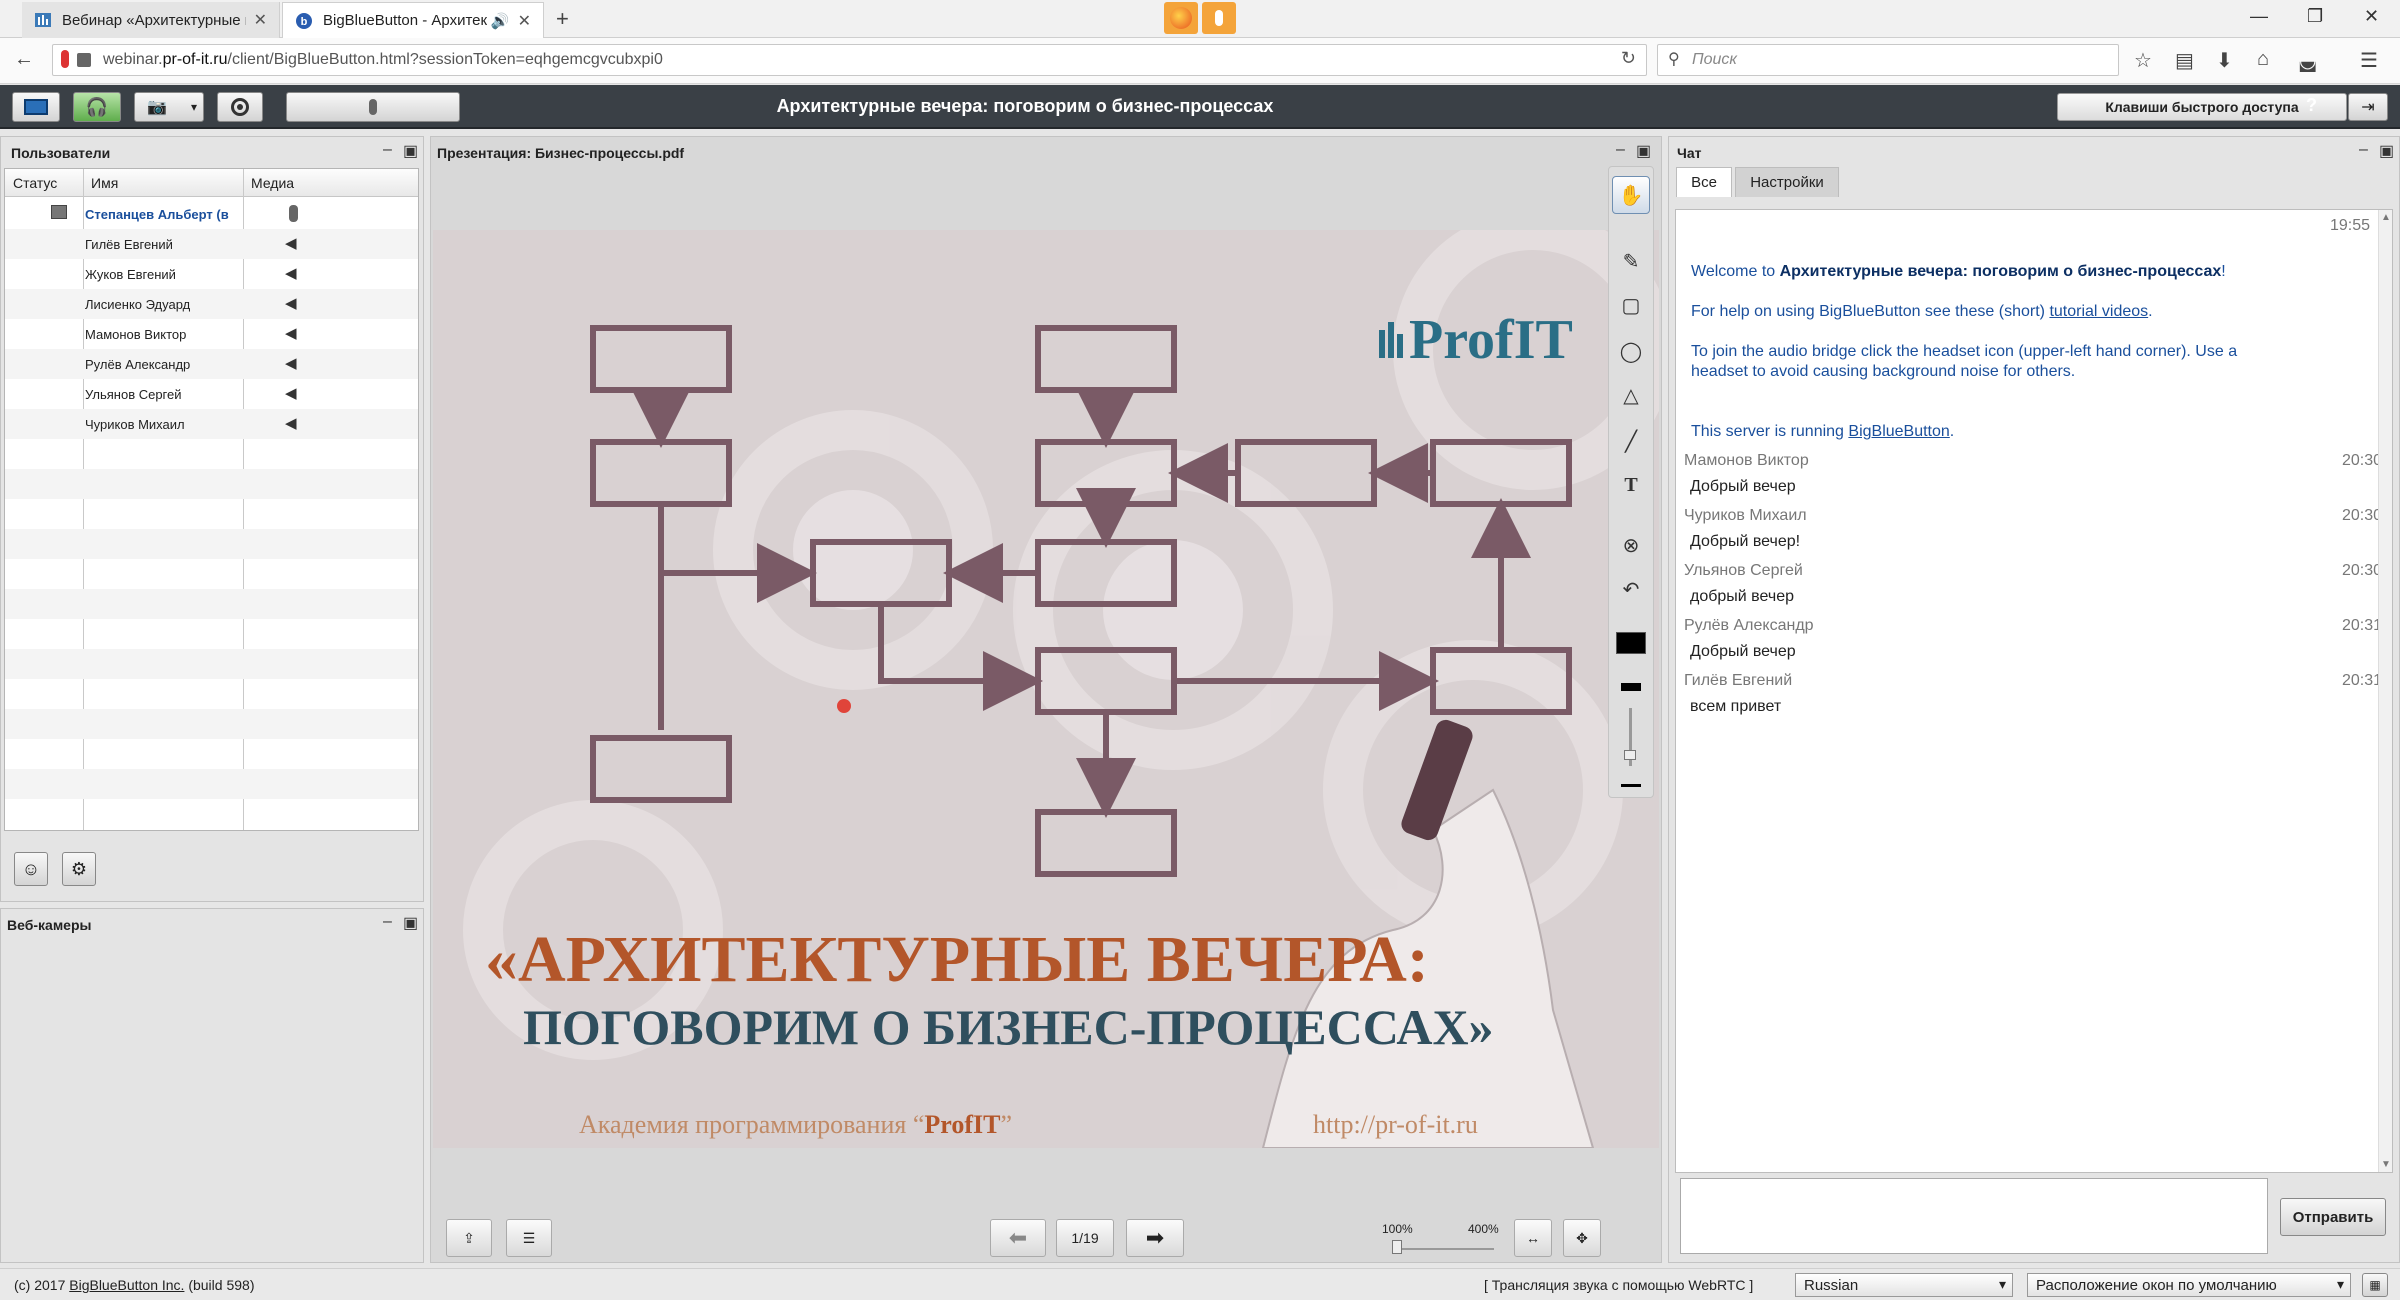 The image size is (2400, 1300). What do you see at coordinates (1787, 182) in the screenshot?
I see `chat-tab-settings: Настройки` at bounding box center [1787, 182].